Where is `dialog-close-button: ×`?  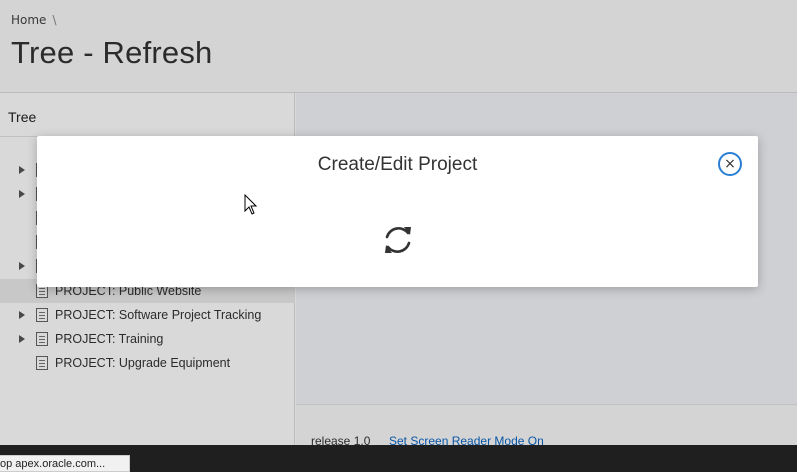
dialog-close-button: × is located at coordinates (730, 164).